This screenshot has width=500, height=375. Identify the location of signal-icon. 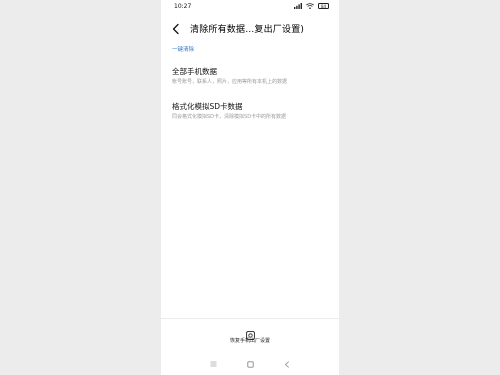
(298, 6).